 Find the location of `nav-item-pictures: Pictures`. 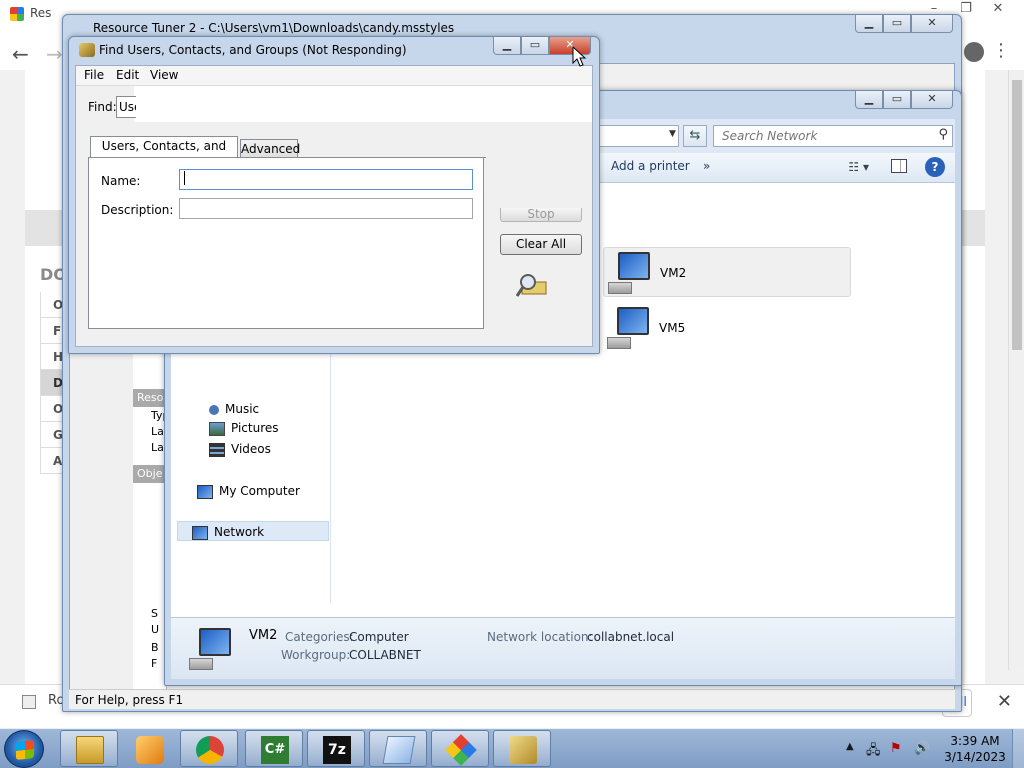

nav-item-pictures: Pictures is located at coordinates (244, 428).